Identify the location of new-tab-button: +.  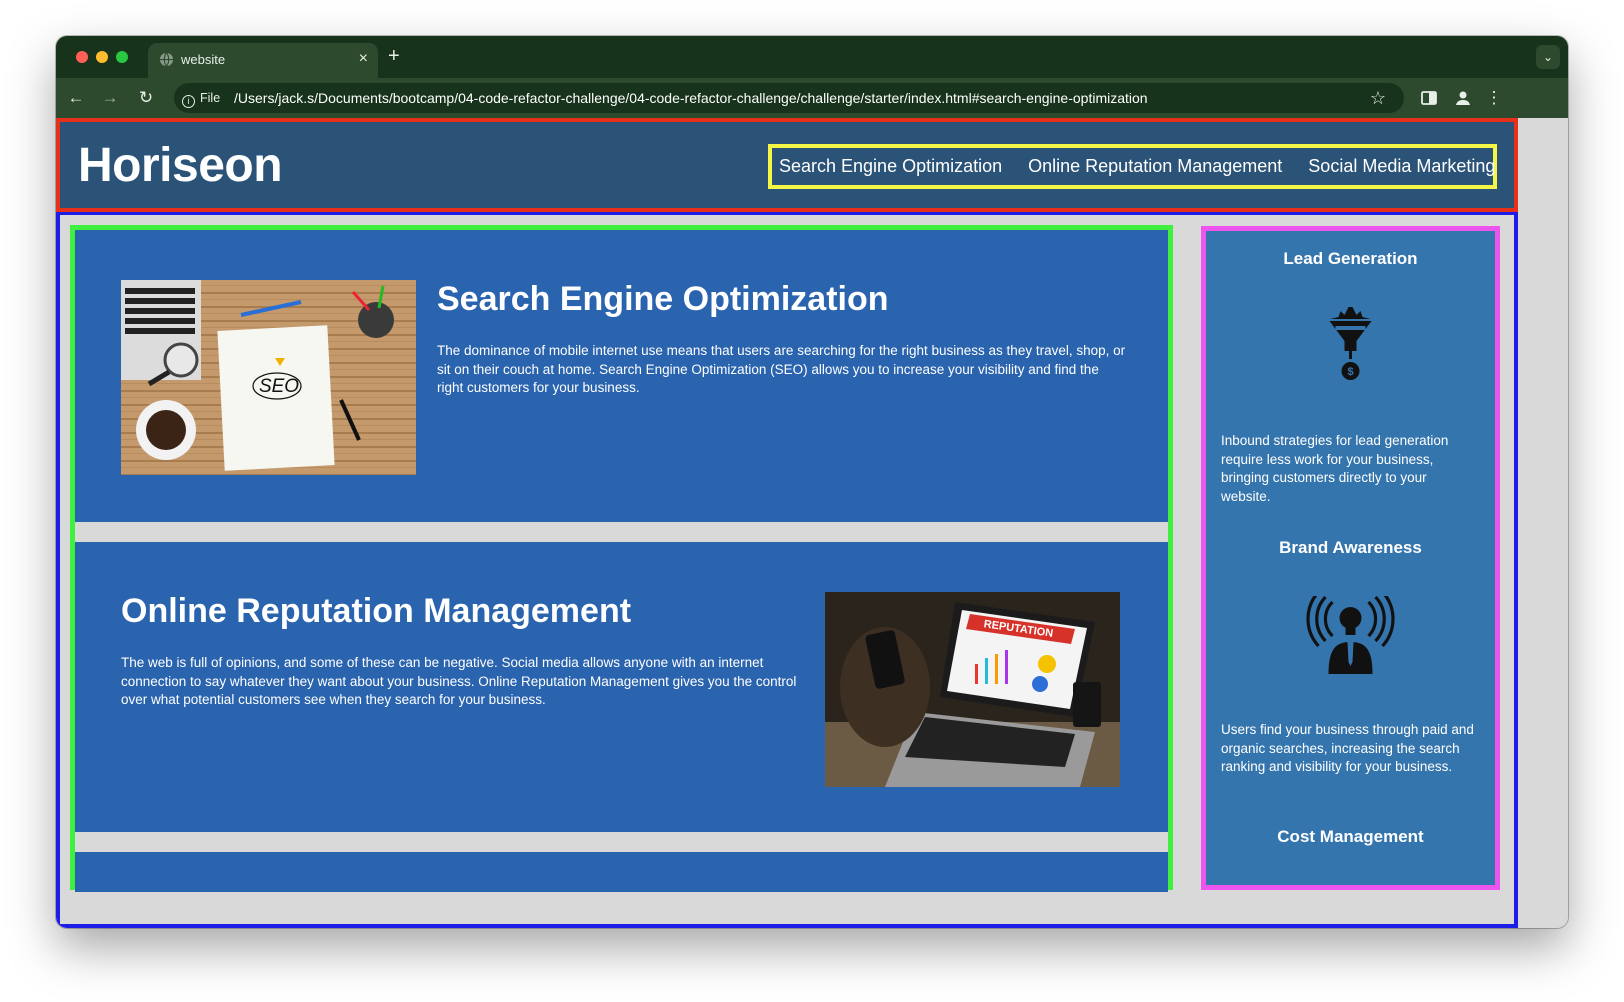
(394, 56).